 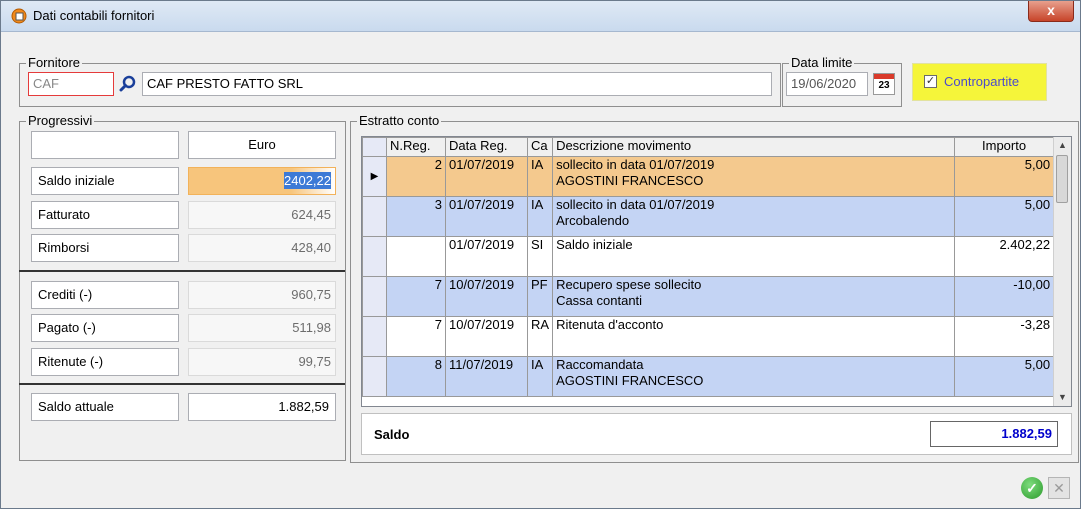 What do you see at coordinates (754, 216) in the screenshot?
I see `cell-descrizione: sollecito in data 01/07/2019 Arcobalendo` at bounding box center [754, 216].